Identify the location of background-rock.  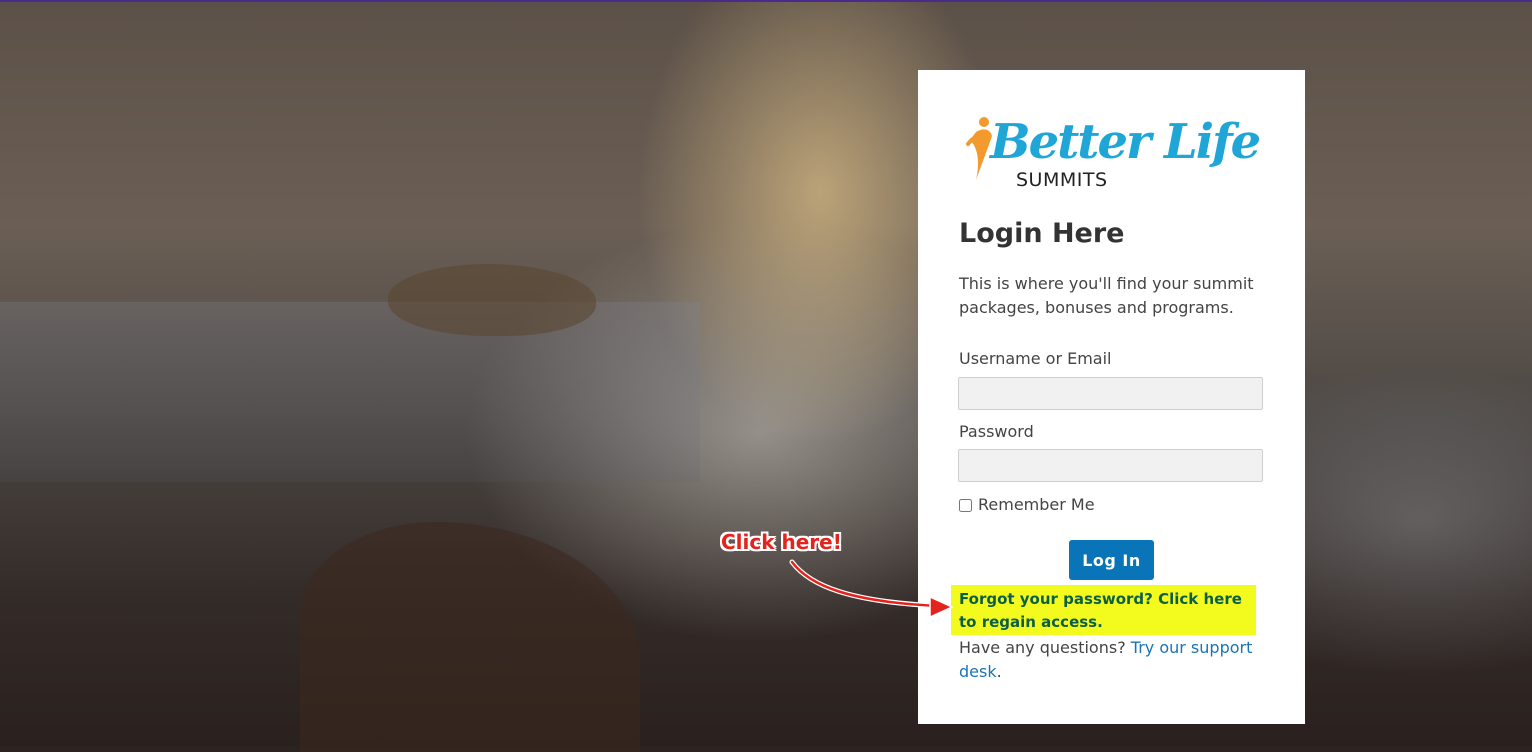
(492, 300).